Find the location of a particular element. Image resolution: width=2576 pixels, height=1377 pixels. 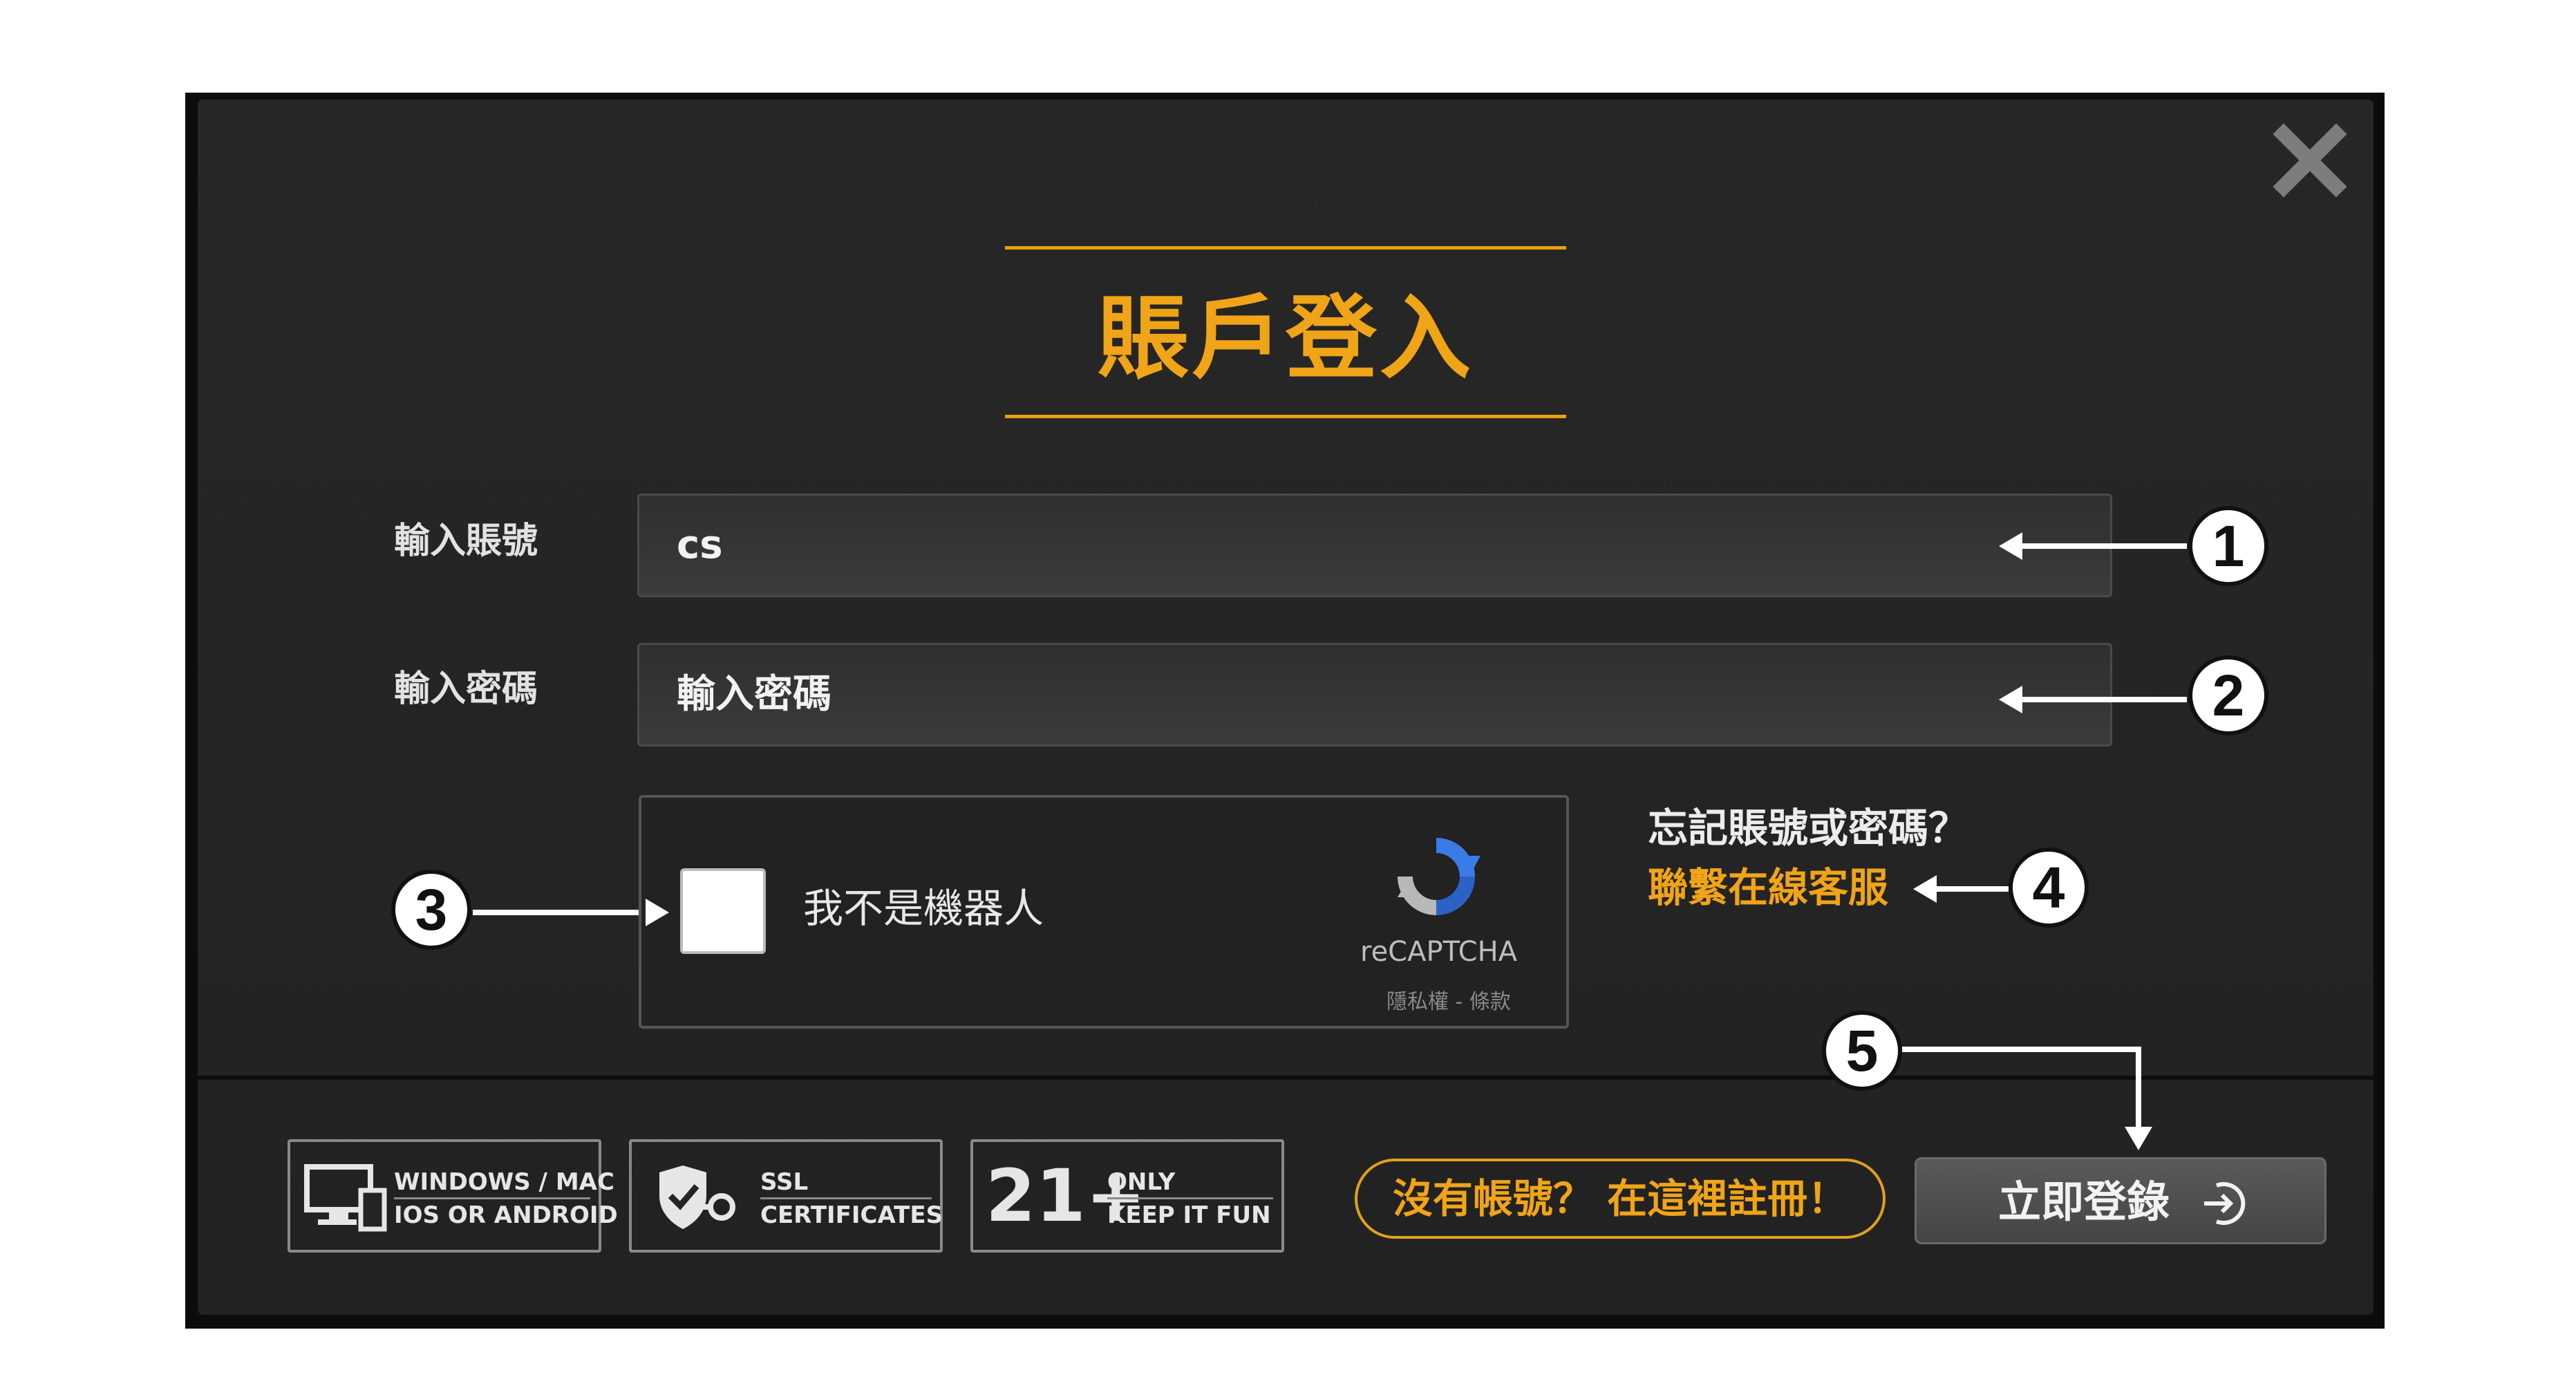

password-input: 輸入密碼 is located at coordinates (1374, 695).